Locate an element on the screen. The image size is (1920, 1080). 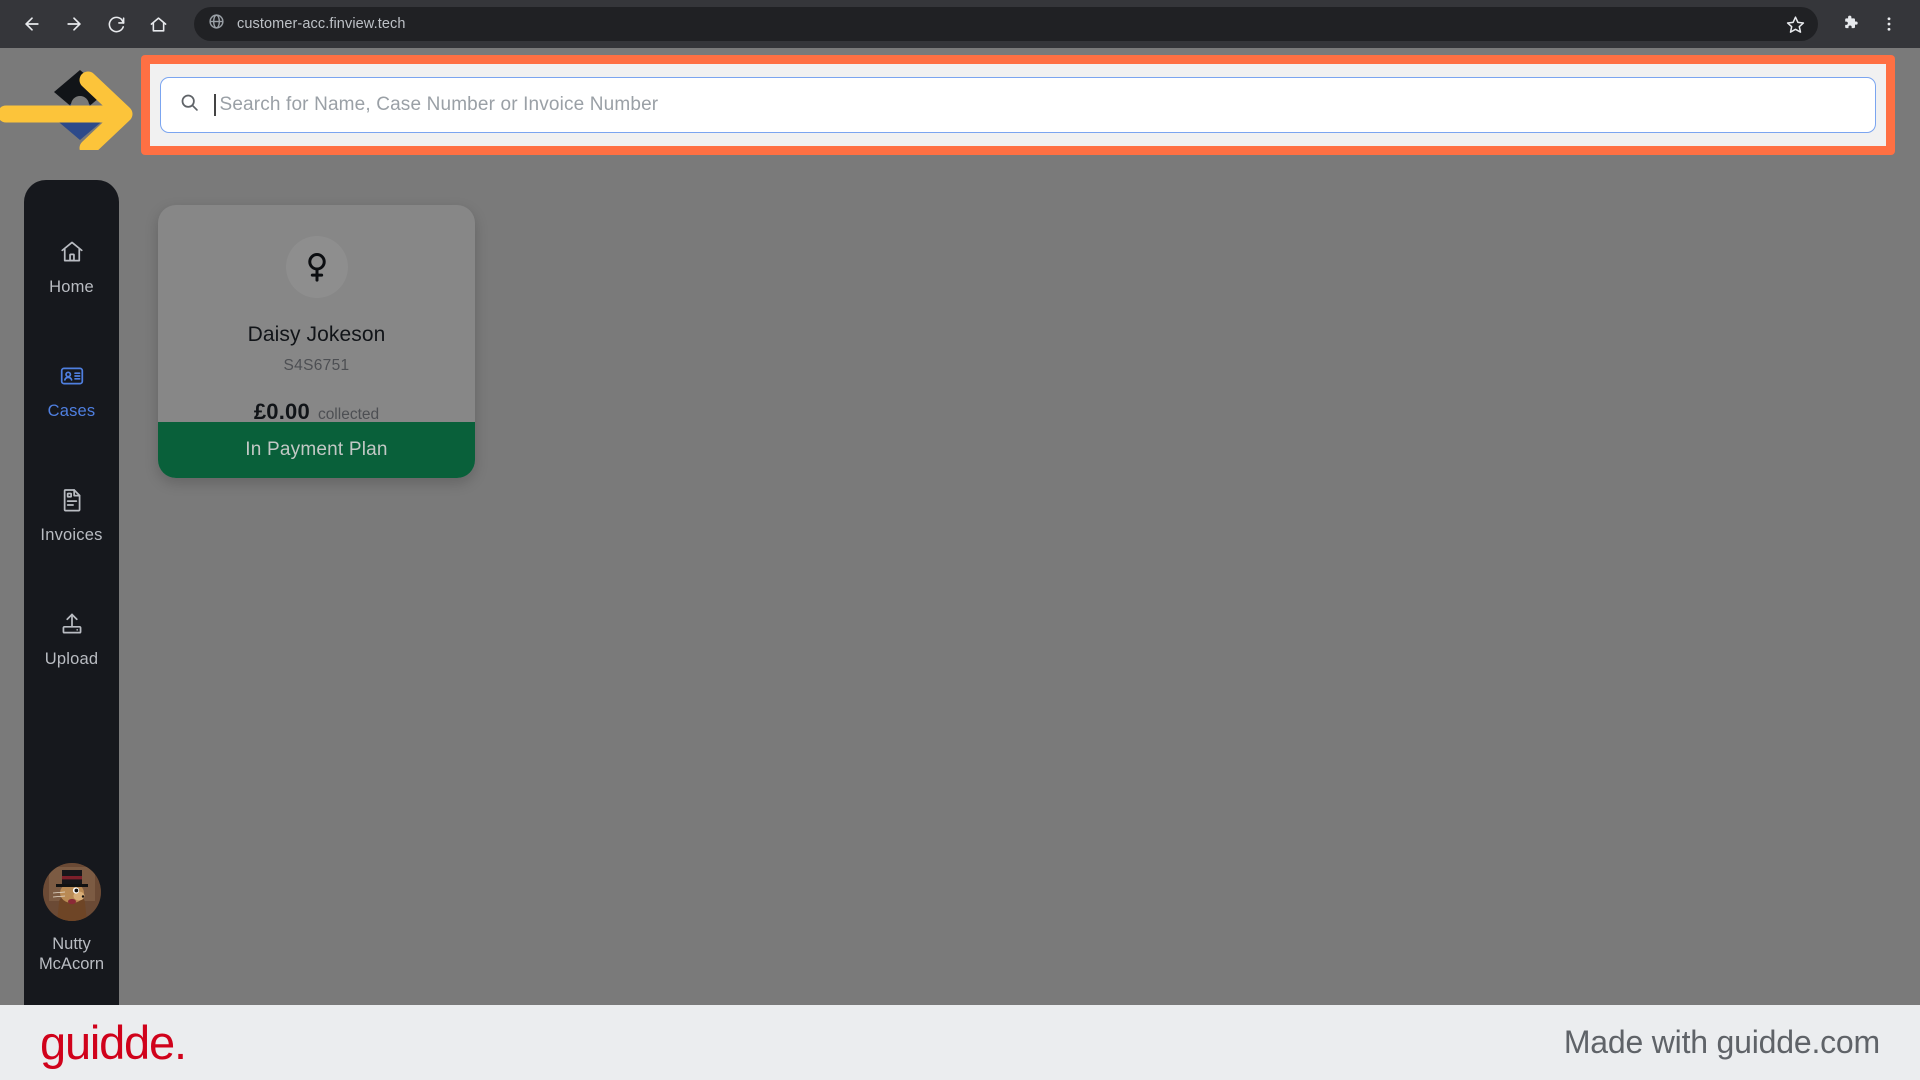
bookmark-star-icon is located at coordinates (1795, 24).